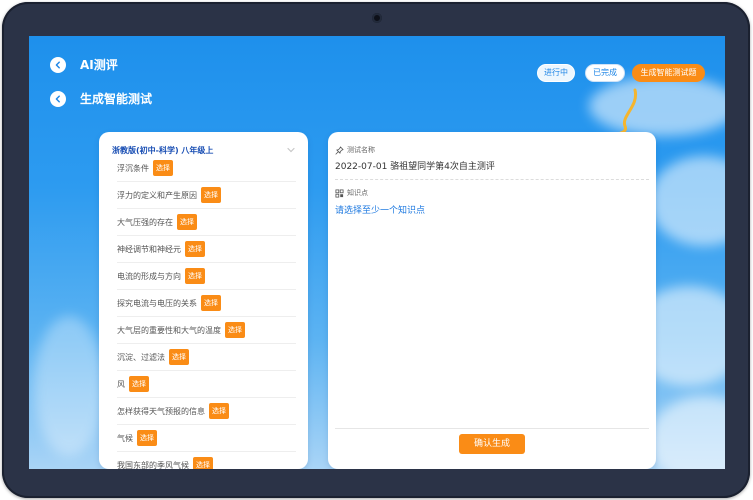  Describe the element at coordinates (169, 330) in the screenshot. I see `knowledge-point-label: 大气层的重要性和大气的温度` at that location.